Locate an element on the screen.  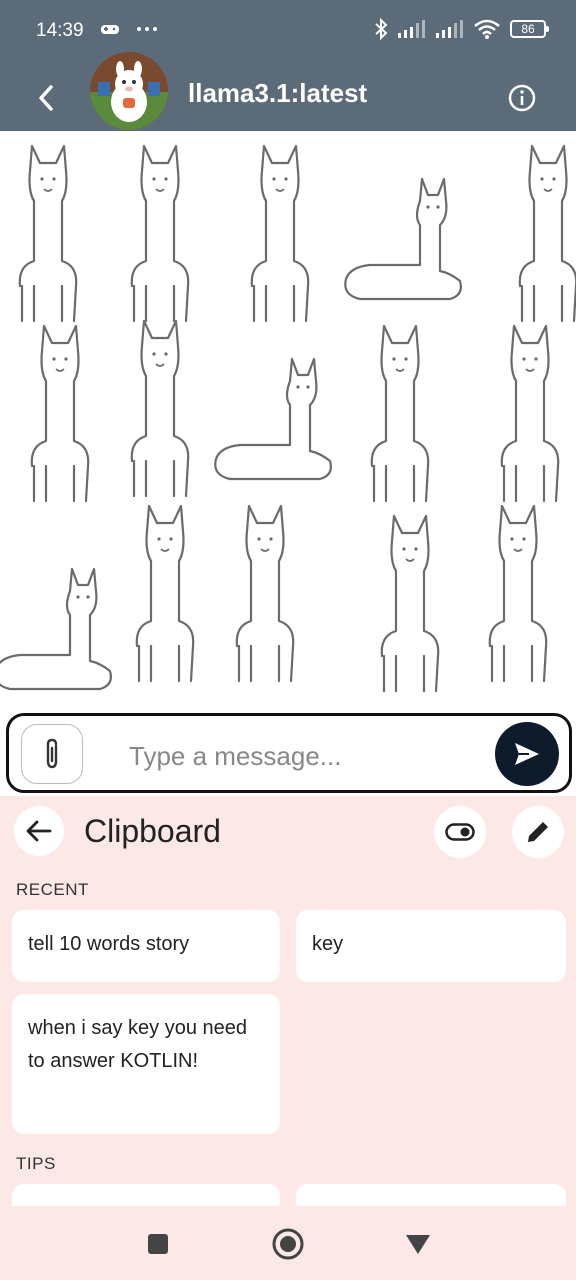
app-bar: llama3.1:latest is located at coordinates (288, 91).